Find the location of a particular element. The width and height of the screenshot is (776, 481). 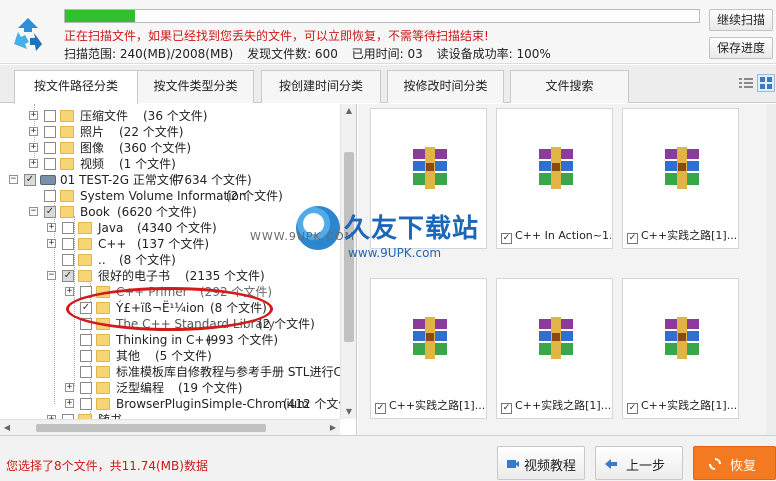

category-tabs: 按文件路径分类 按文件类型分类 按创建时间分类 按修改时间分类 文件搜索 is located at coordinates (388, 84).